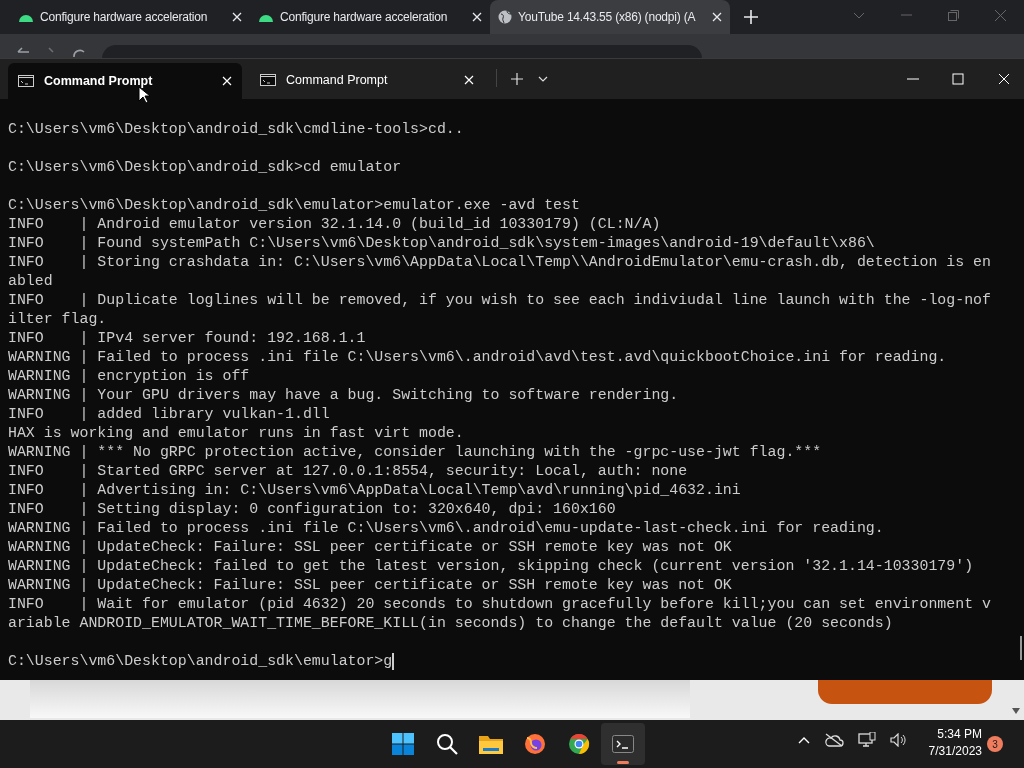  Describe the element at coordinates (169, 414) in the screenshot. I see `console-line: INFO | added library vulkan-1.dll` at that location.